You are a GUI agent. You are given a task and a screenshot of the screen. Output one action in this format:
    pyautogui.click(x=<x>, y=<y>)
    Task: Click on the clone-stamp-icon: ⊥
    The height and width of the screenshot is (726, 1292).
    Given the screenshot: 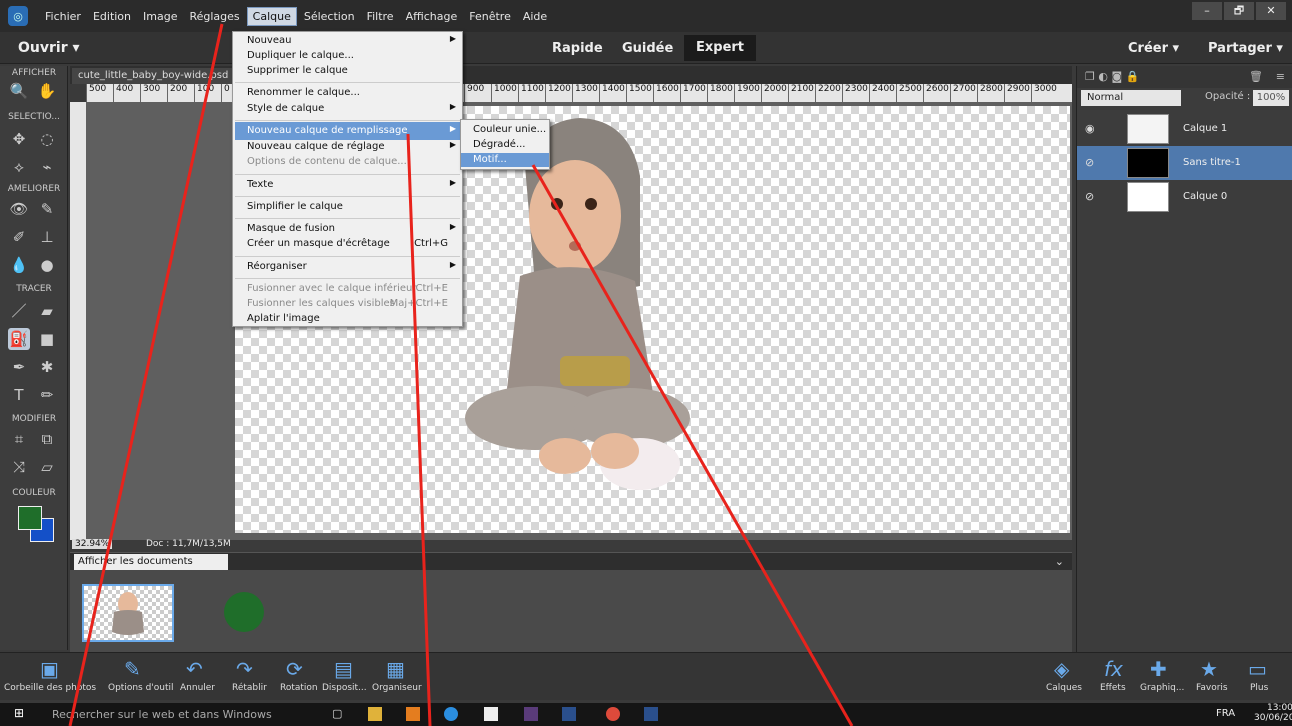 What is the action you would take?
    pyautogui.click(x=47, y=237)
    